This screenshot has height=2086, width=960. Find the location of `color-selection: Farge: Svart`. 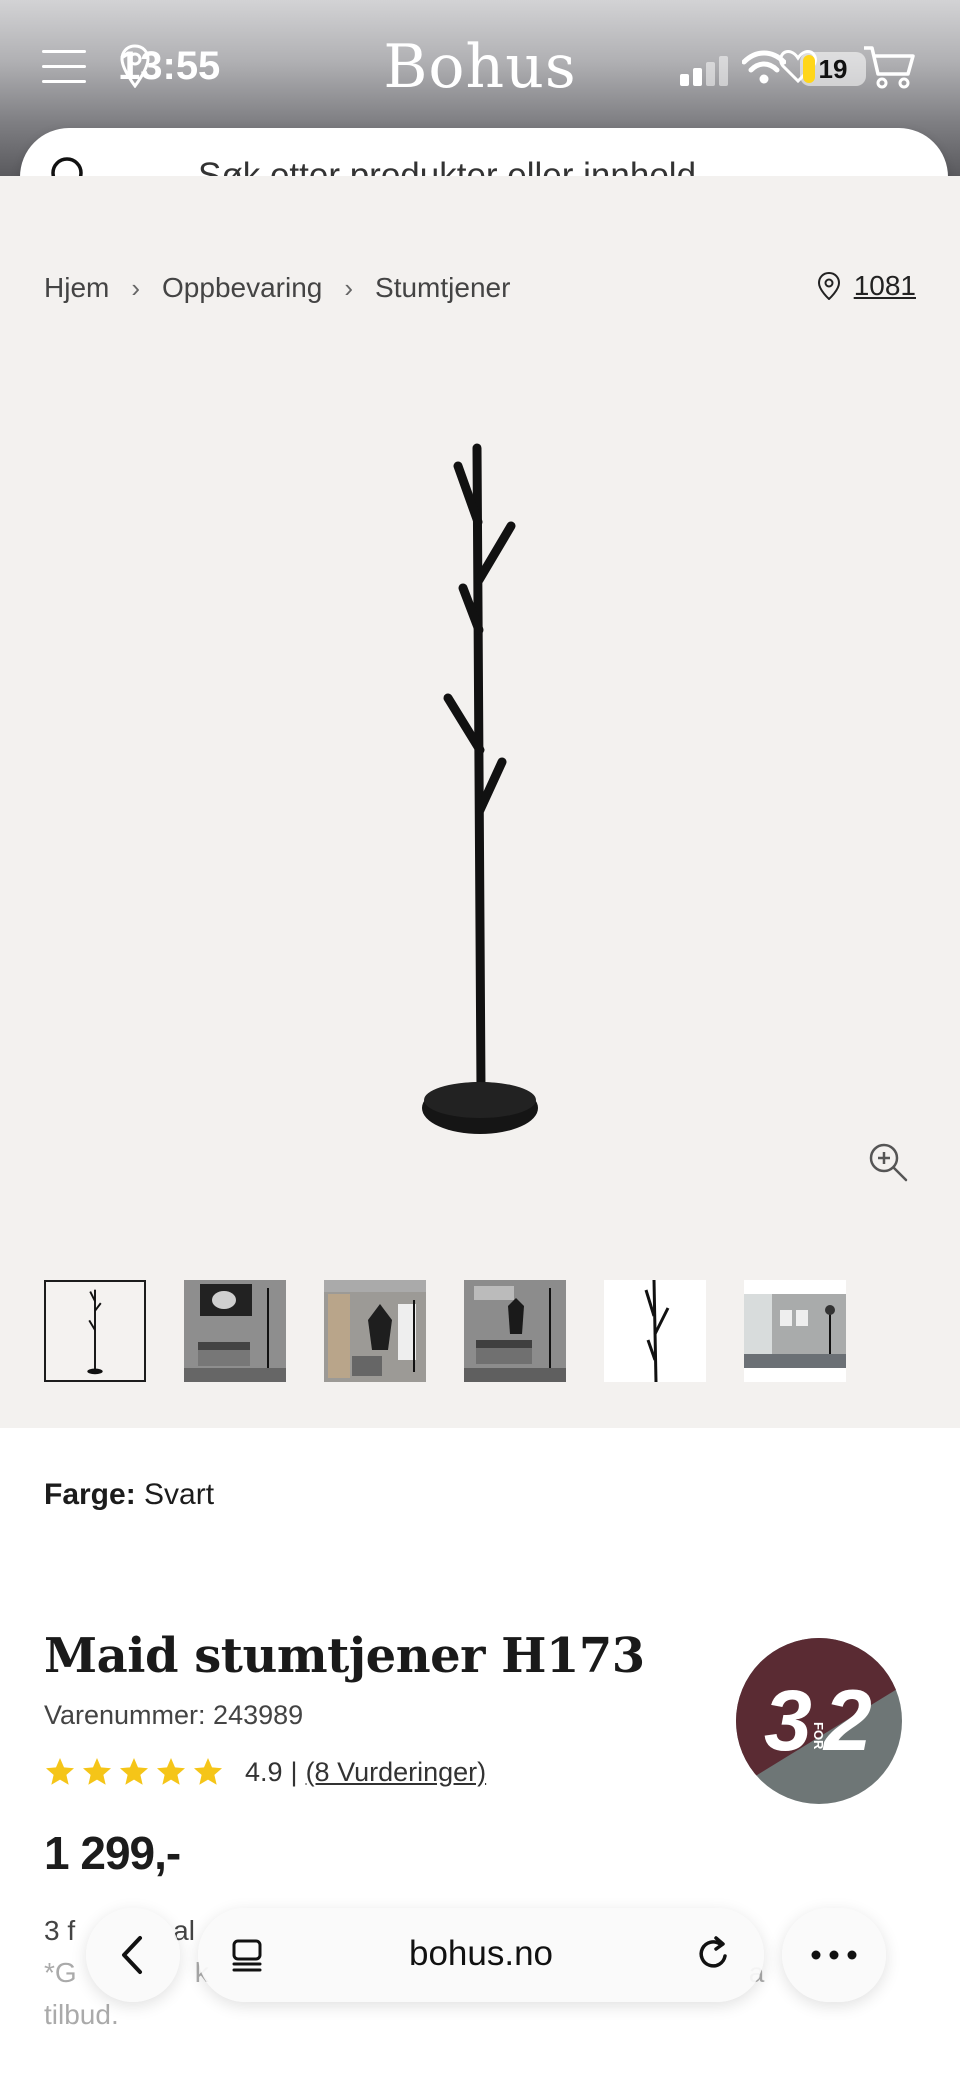

color-selection: Farge: Svart is located at coordinates (129, 1495).